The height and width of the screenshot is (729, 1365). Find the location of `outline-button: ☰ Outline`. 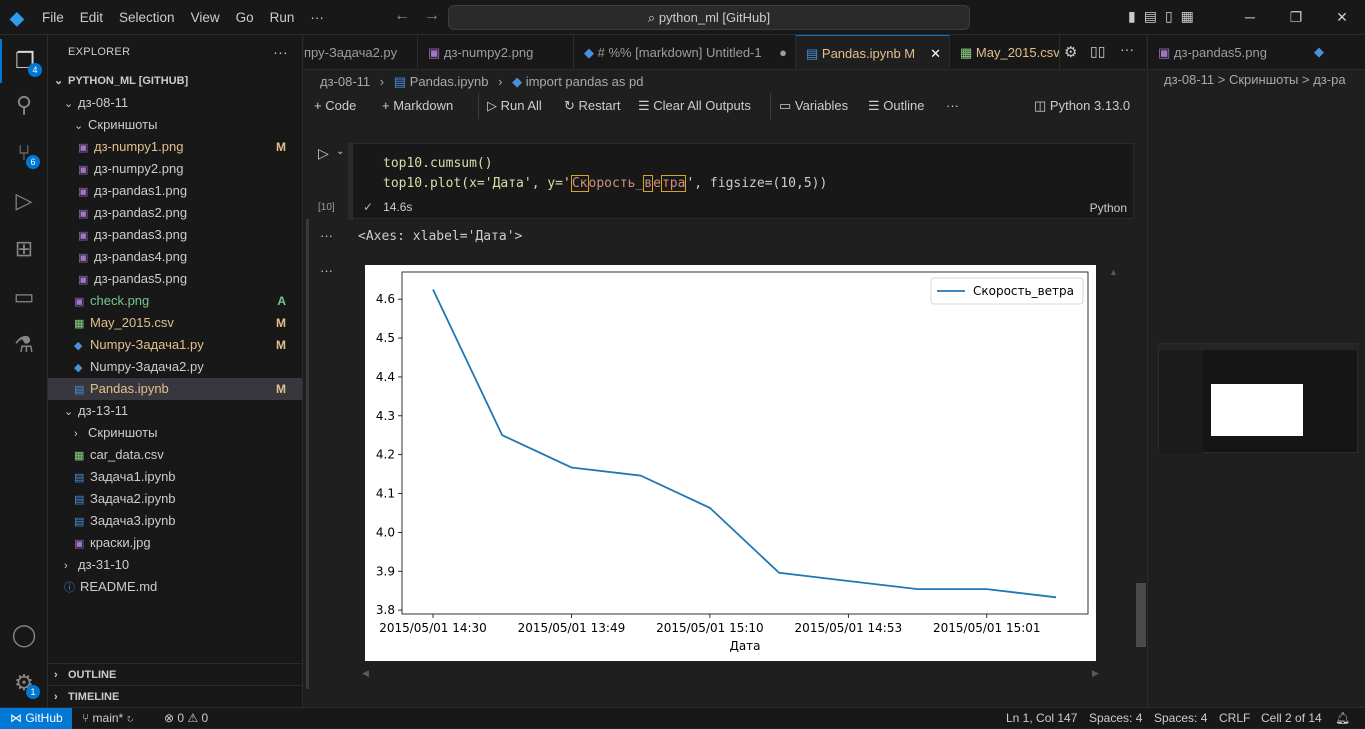

outline-button: ☰ Outline is located at coordinates (896, 106).